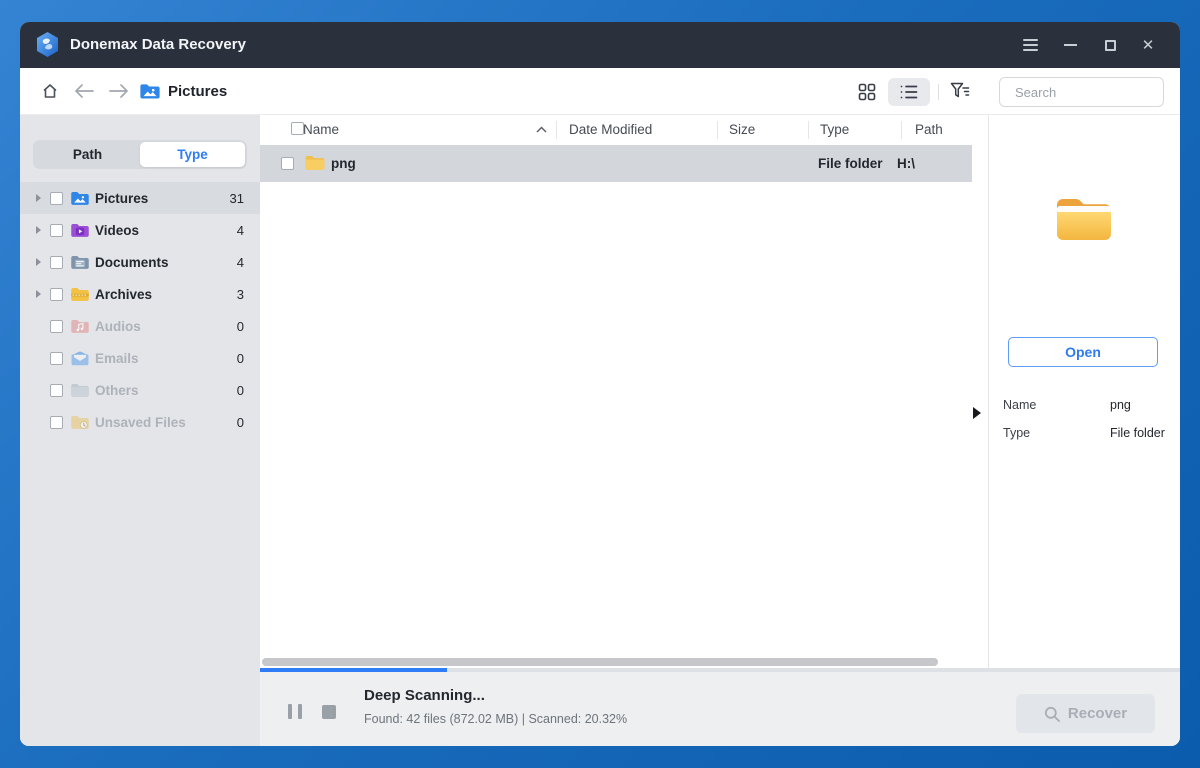 The height and width of the screenshot is (768, 1200). Describe the element at coordinates (541, 129) in the screenshot. I see `sort-asc-icon` at that location.